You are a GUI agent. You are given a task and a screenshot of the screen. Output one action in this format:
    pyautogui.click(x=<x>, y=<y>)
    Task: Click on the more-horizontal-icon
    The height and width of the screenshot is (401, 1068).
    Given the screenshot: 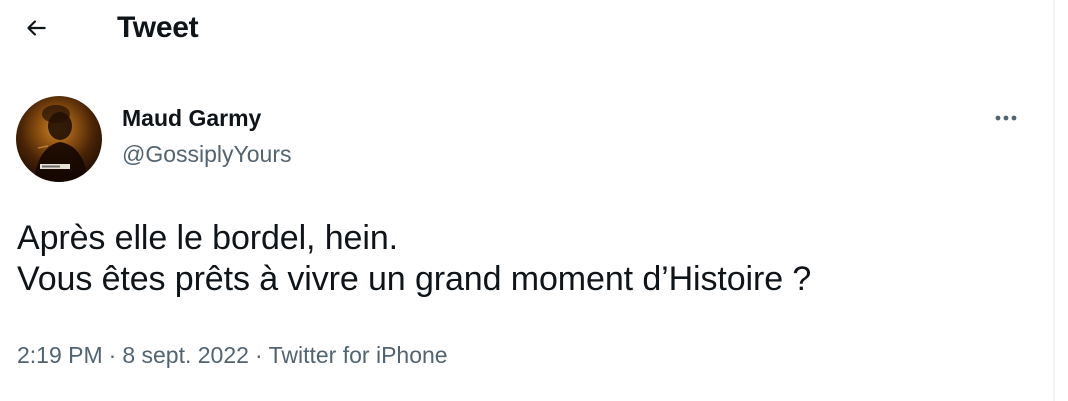 What is the action you would take?
    pyautogui.click(x=1006, y=118)
    